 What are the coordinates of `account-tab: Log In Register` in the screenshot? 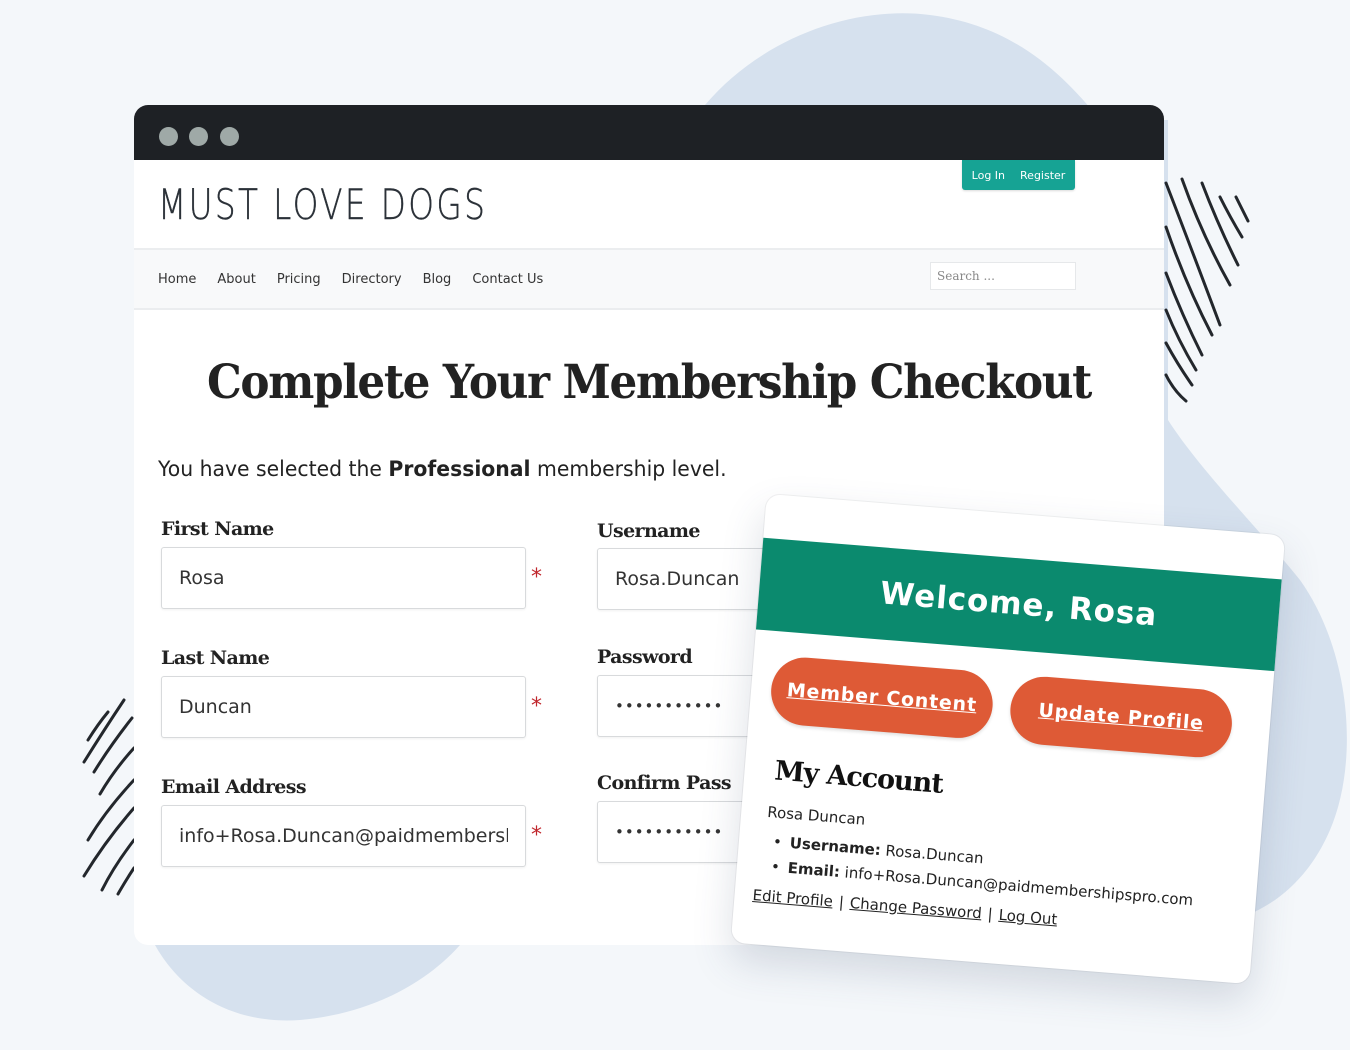 It's located at (1018, 175).